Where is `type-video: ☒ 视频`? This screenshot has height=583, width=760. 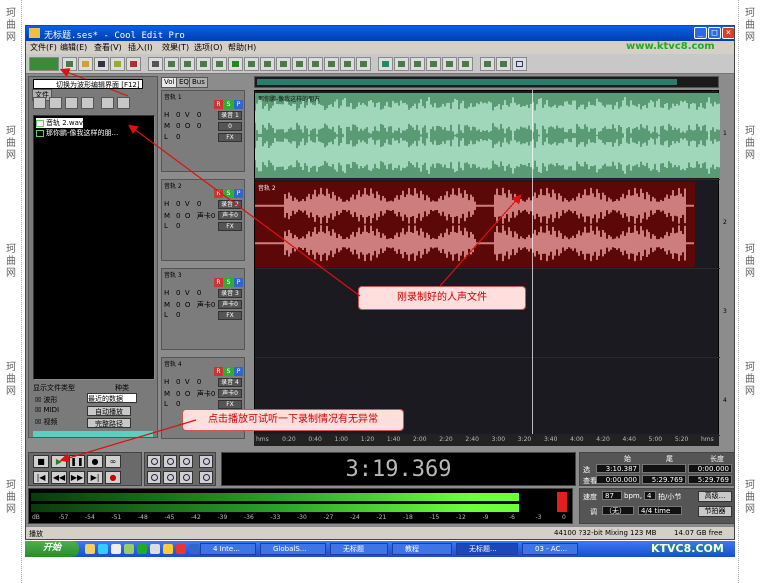
type-video: ☒ 视频 is located at coordinates (46, 422).